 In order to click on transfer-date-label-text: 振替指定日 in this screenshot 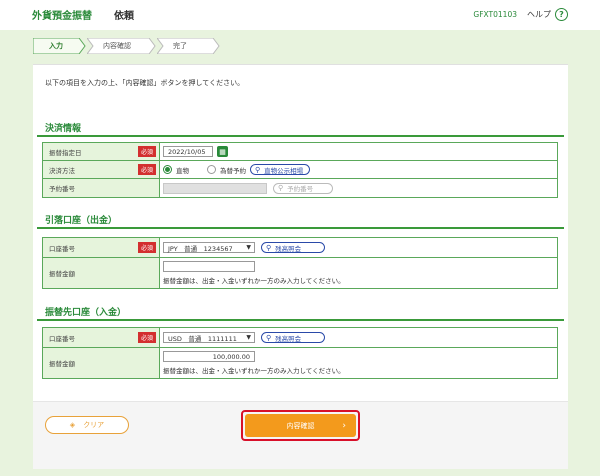, I will do `click(65, 152)`.